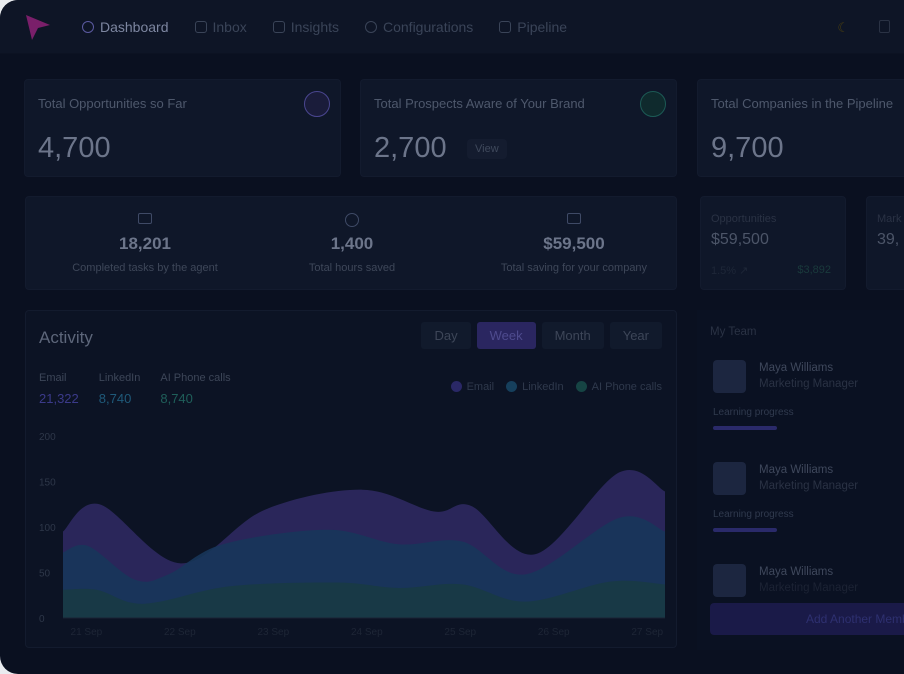 Image resolution: width=904 pixels, height=674 pixels. Describe the element at coordinates (134, 26) in the screenshot. I see `nav-label: Dashboard` at that location.